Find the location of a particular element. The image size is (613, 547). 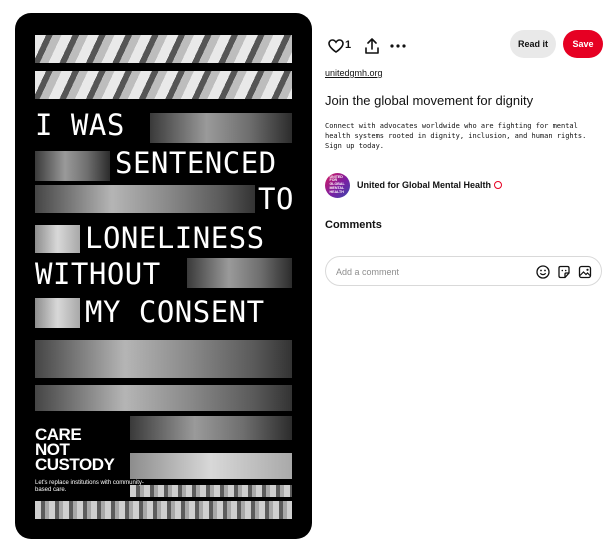

poster-line-5: WITHOUT is located at coordinates (98, 274).